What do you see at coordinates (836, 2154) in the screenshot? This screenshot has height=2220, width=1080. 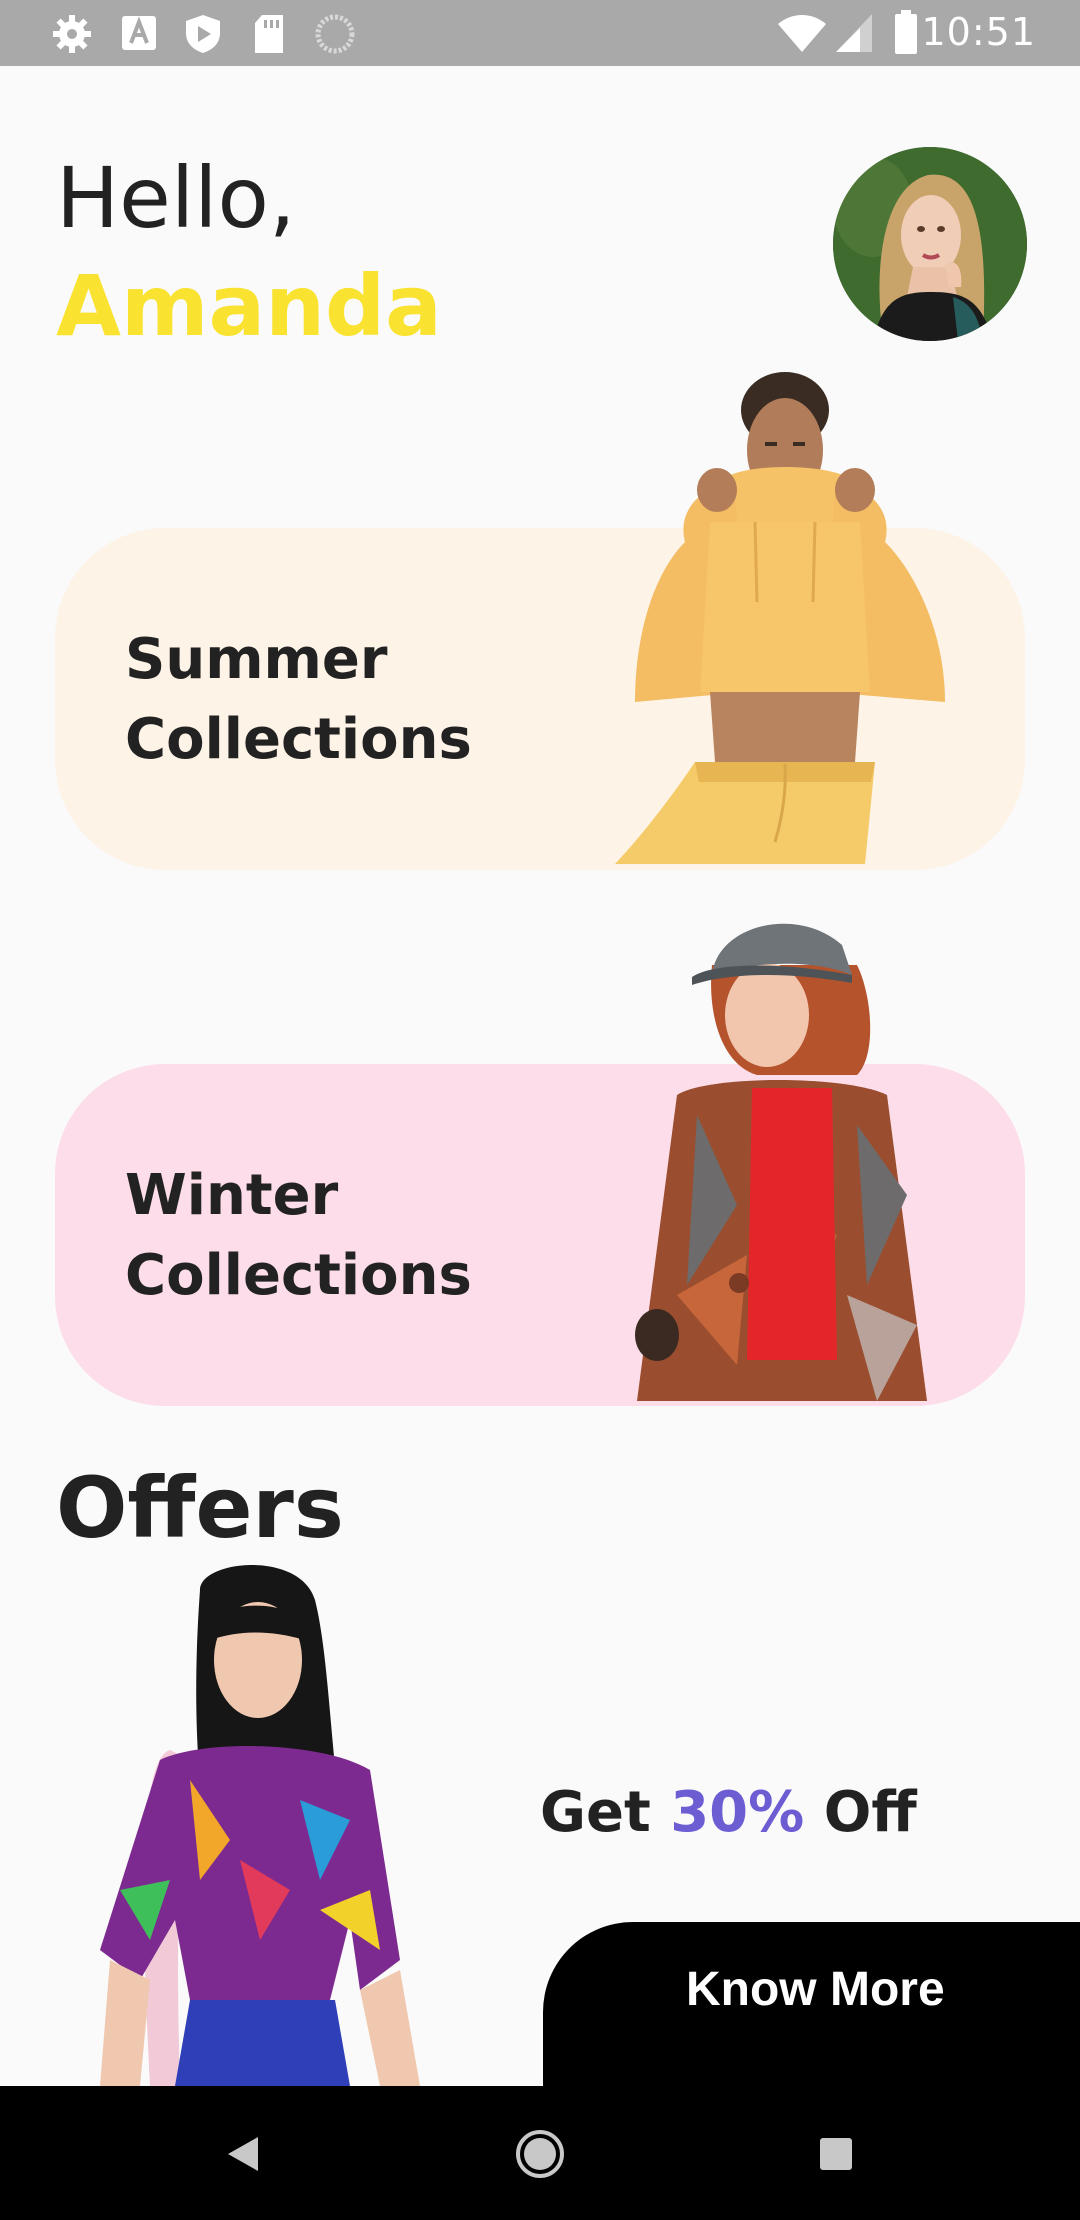 I see `recents-icon` at bounding box center [836, 2154].